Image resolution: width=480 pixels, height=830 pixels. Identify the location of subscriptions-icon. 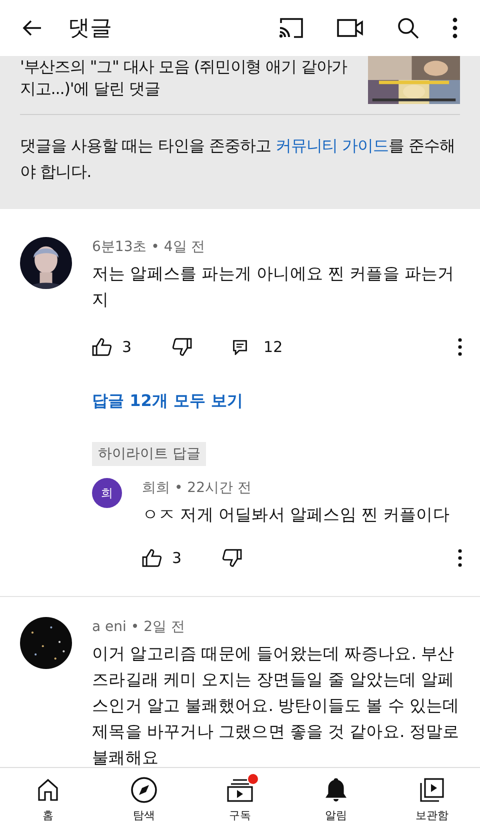
(240, 789).